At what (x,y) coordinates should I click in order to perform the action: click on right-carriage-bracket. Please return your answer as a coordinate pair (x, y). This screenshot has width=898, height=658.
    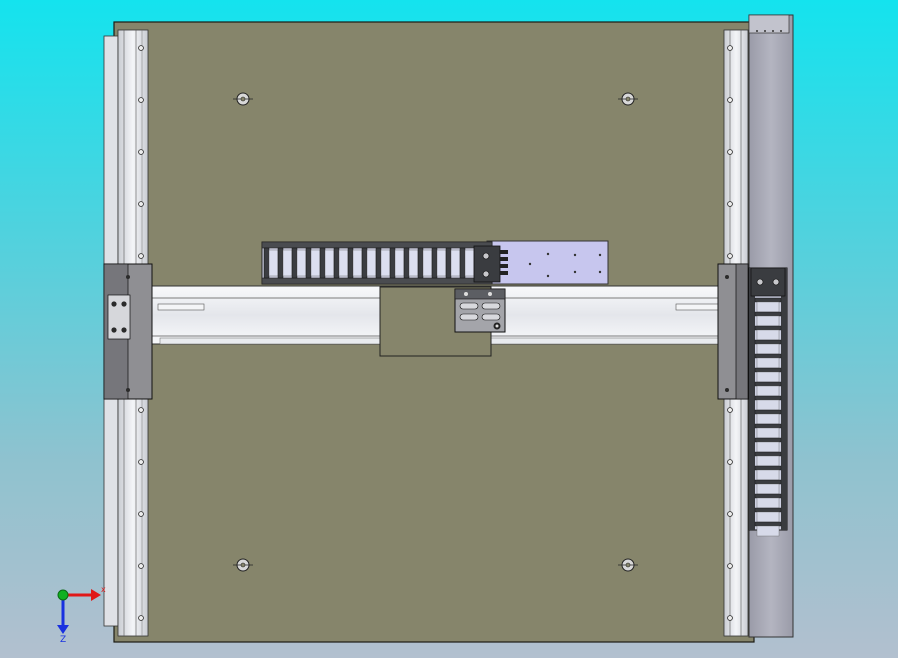
    Looking at the image, I should click on (733, 331).